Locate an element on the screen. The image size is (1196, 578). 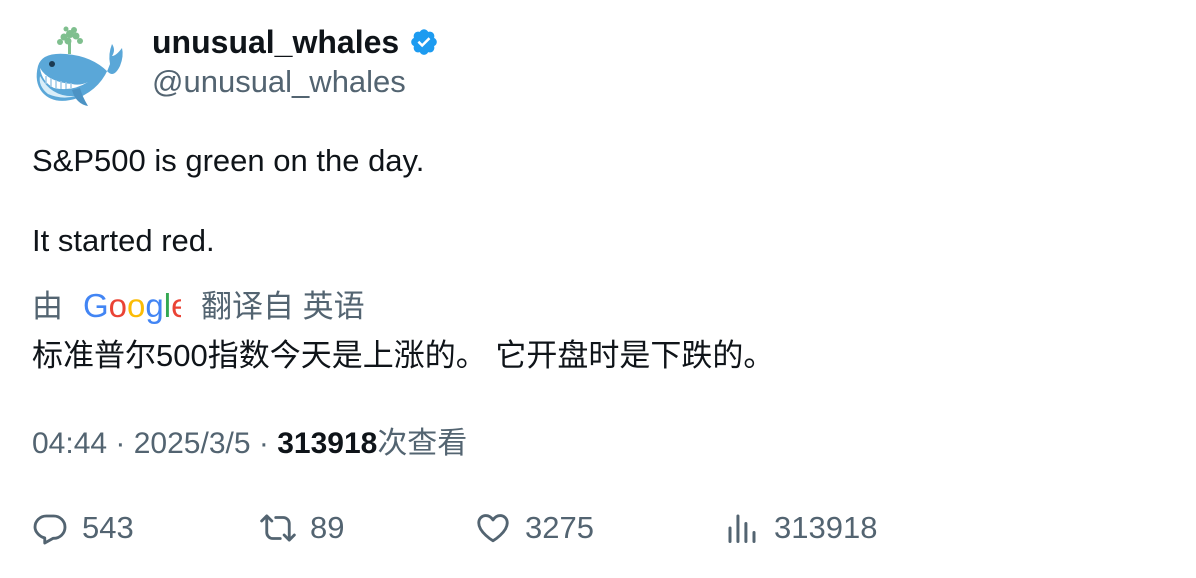
tweet-meta: 04:44 · 2025/3/5 · 313918 次查看 is located at coordinates (249, 444).